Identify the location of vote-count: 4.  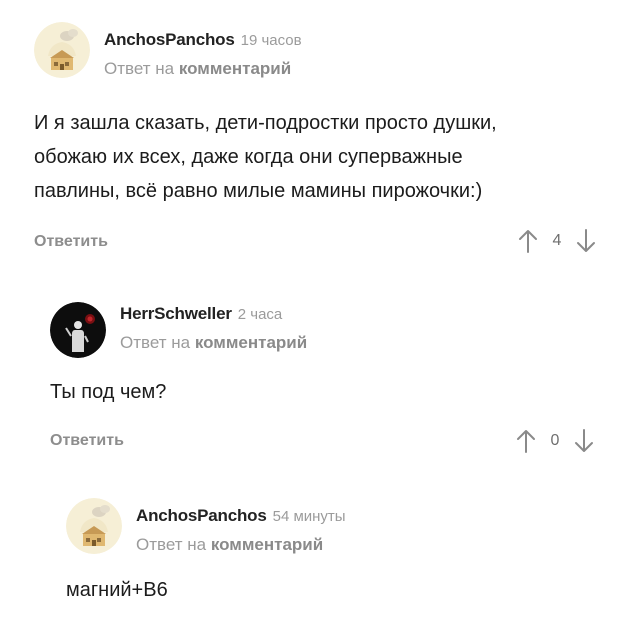
(557, 240).